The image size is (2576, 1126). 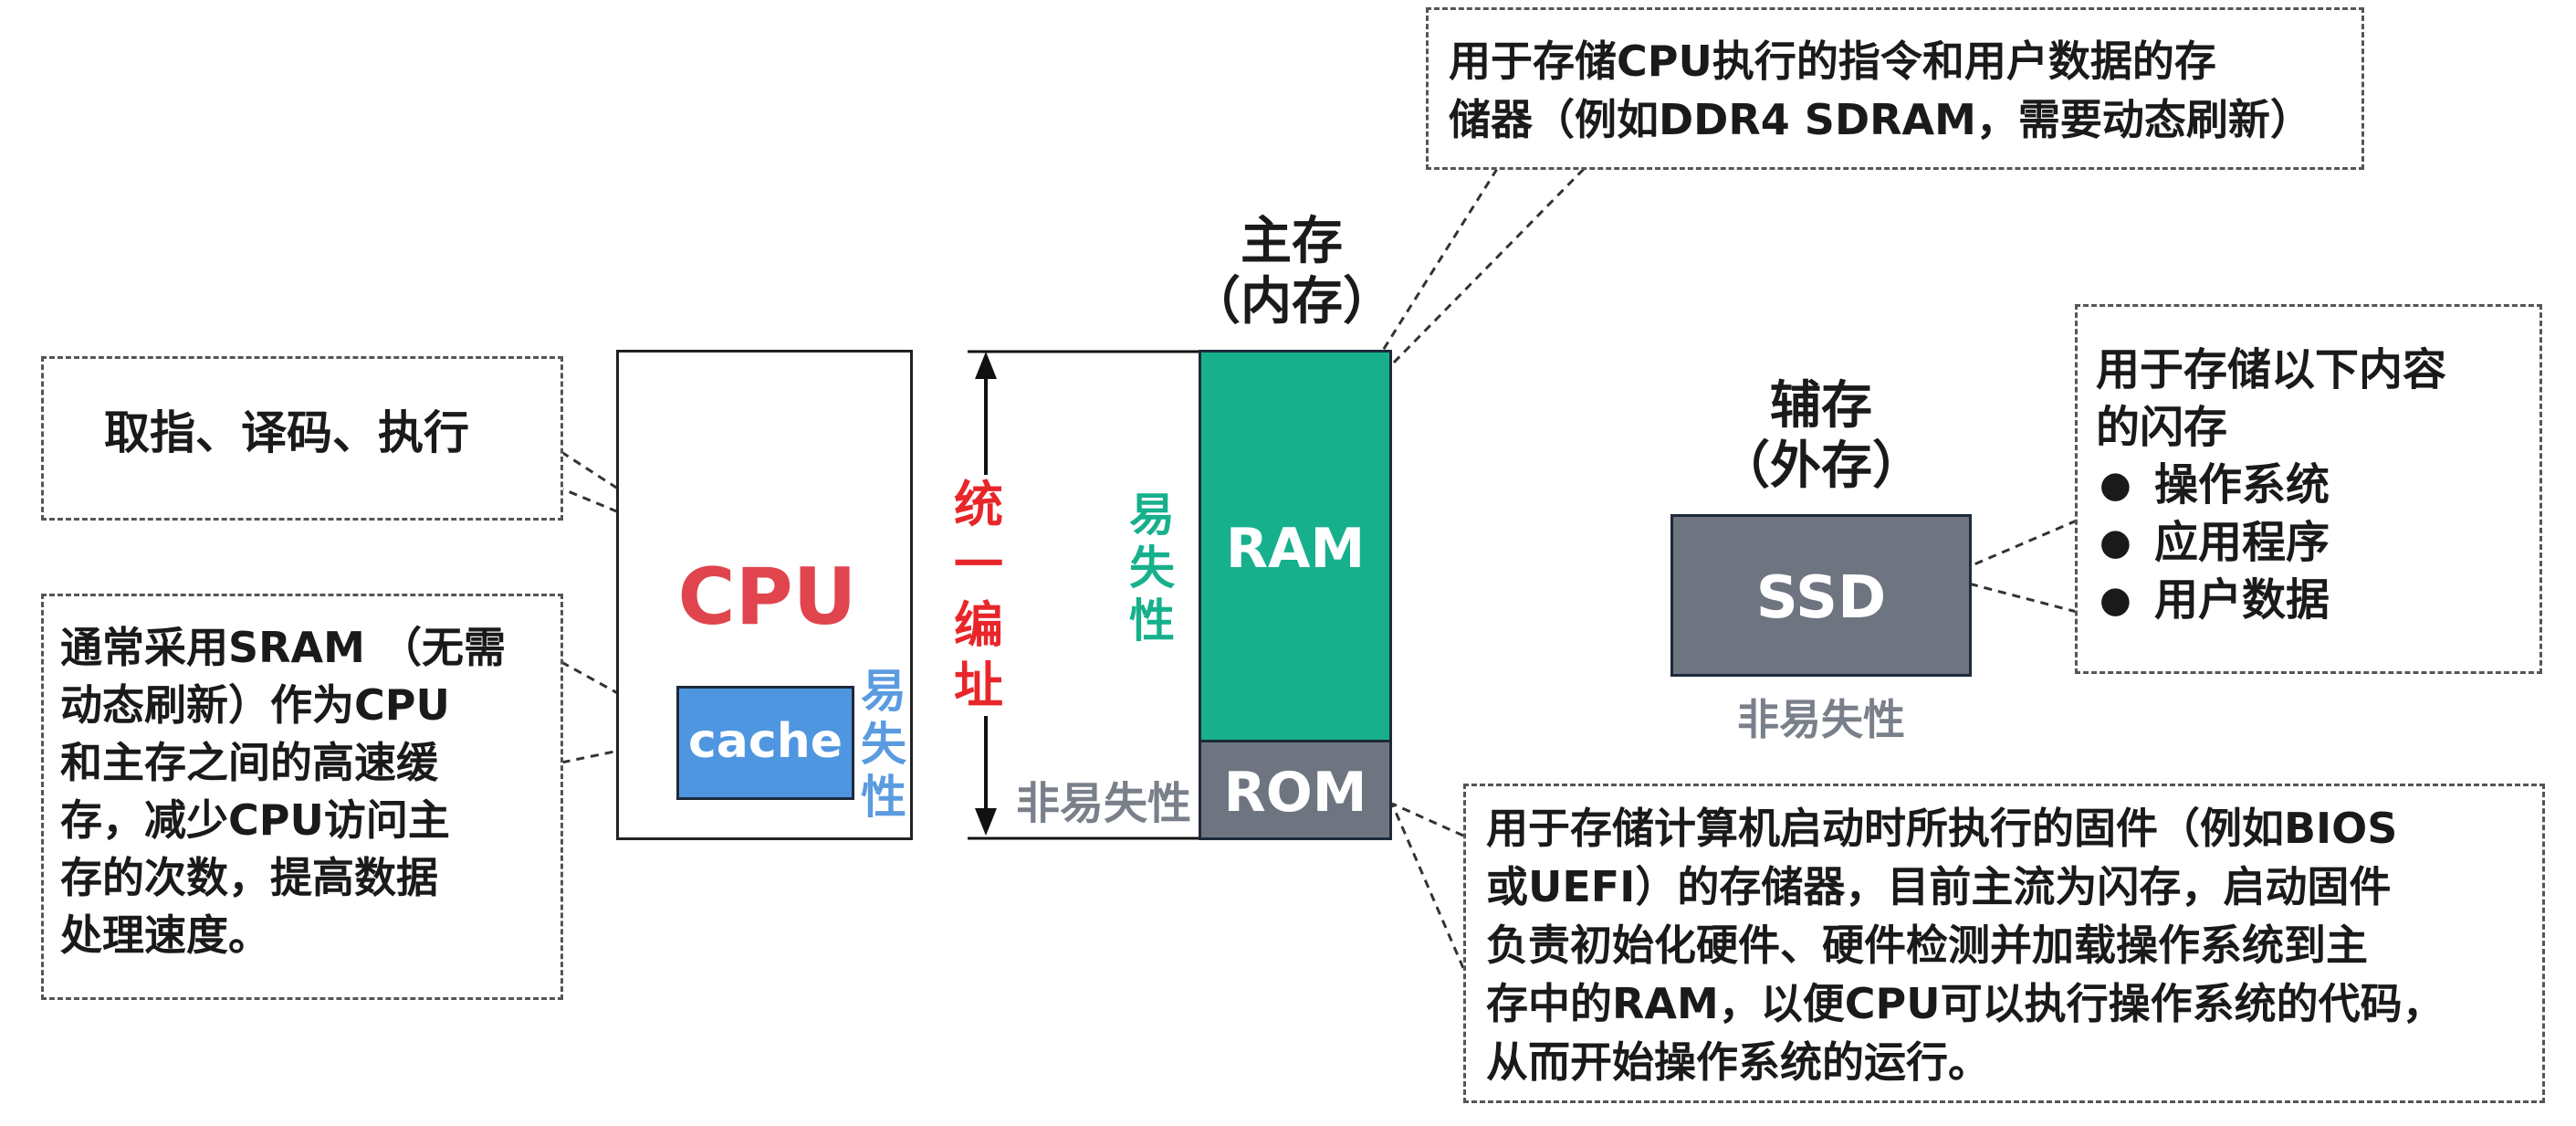 What do you see at coordinates (1738, 1062) in the screenshot?
I see `rom-note-line: 从而开始操作系统的运行。` at bounding box center [1738, 1062].